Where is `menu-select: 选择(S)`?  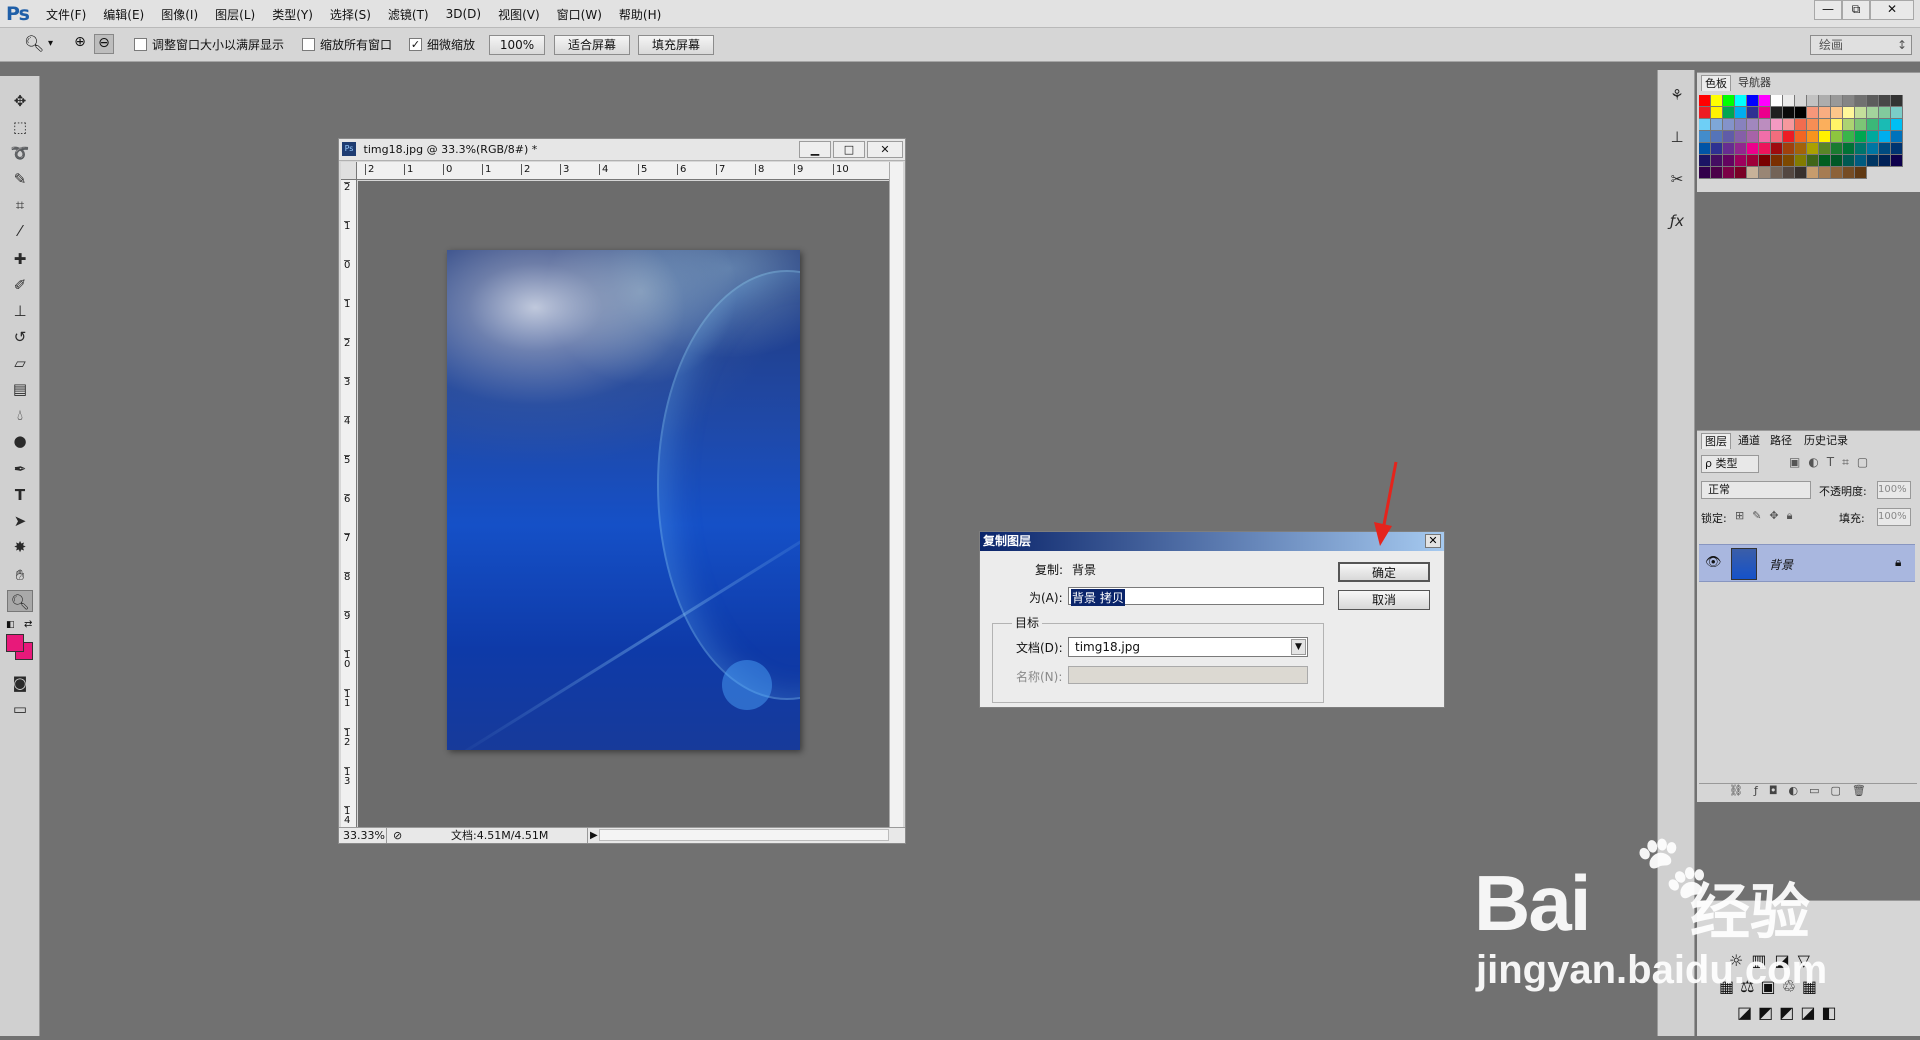
menu-select: 选择(S) is located at coordinates (350, 14).